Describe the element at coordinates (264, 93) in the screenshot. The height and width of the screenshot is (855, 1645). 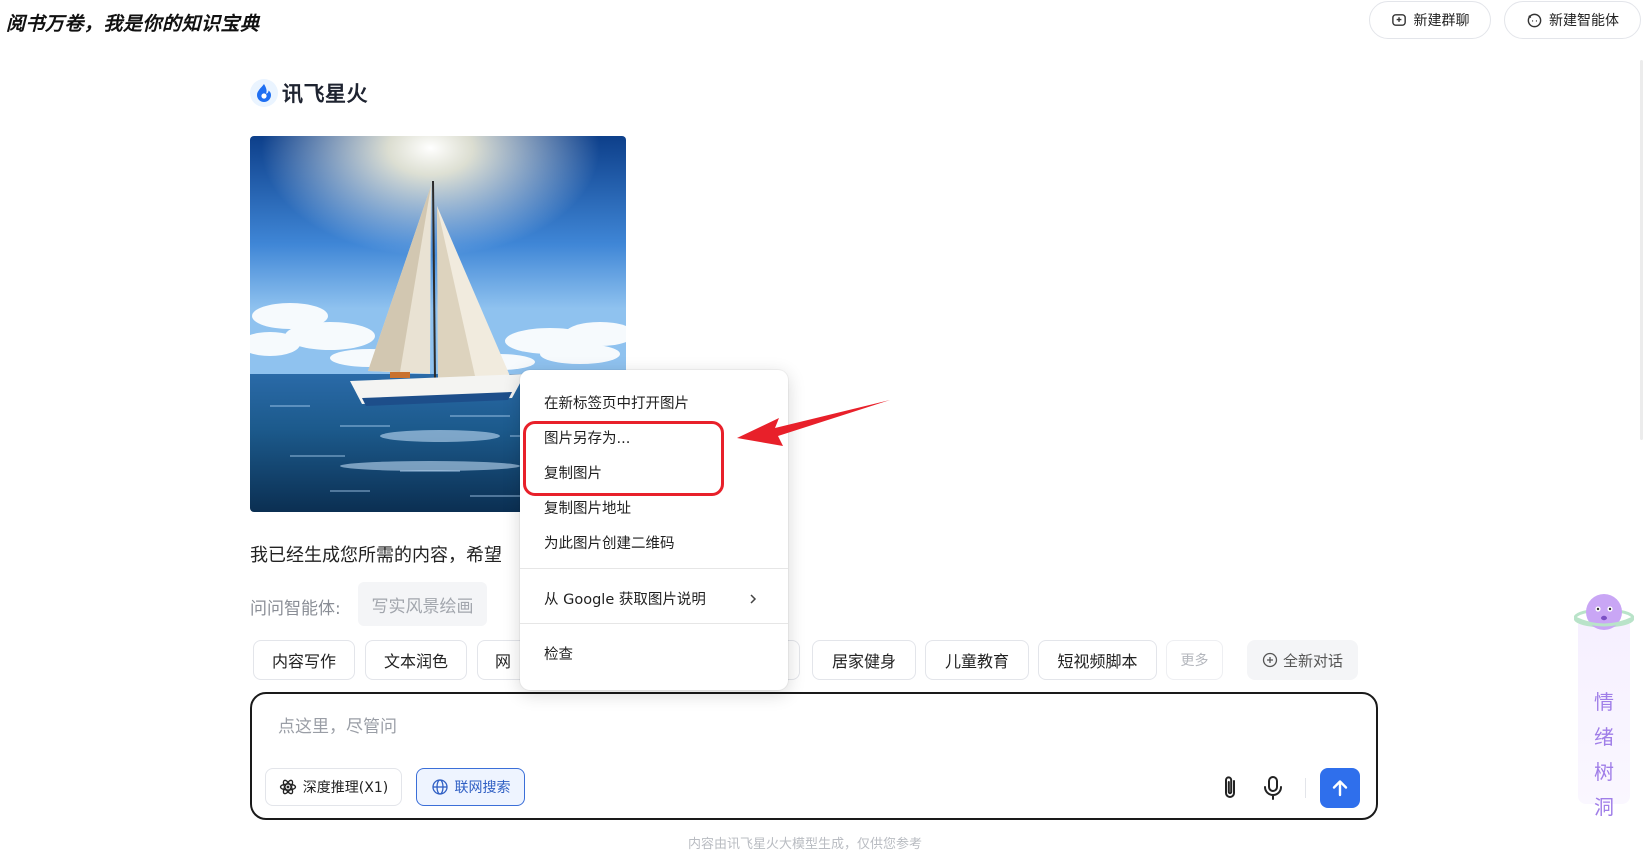
I see `spark-logo-icon` at that location.